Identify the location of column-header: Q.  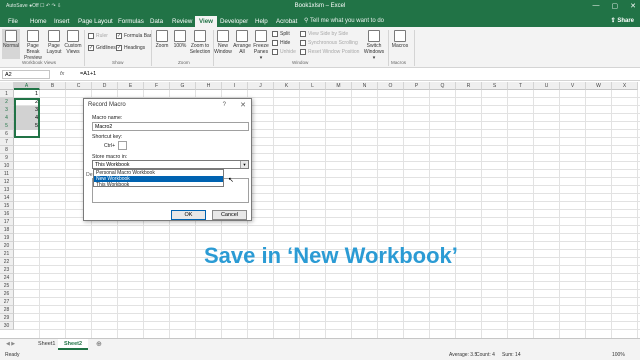
(443, 86).